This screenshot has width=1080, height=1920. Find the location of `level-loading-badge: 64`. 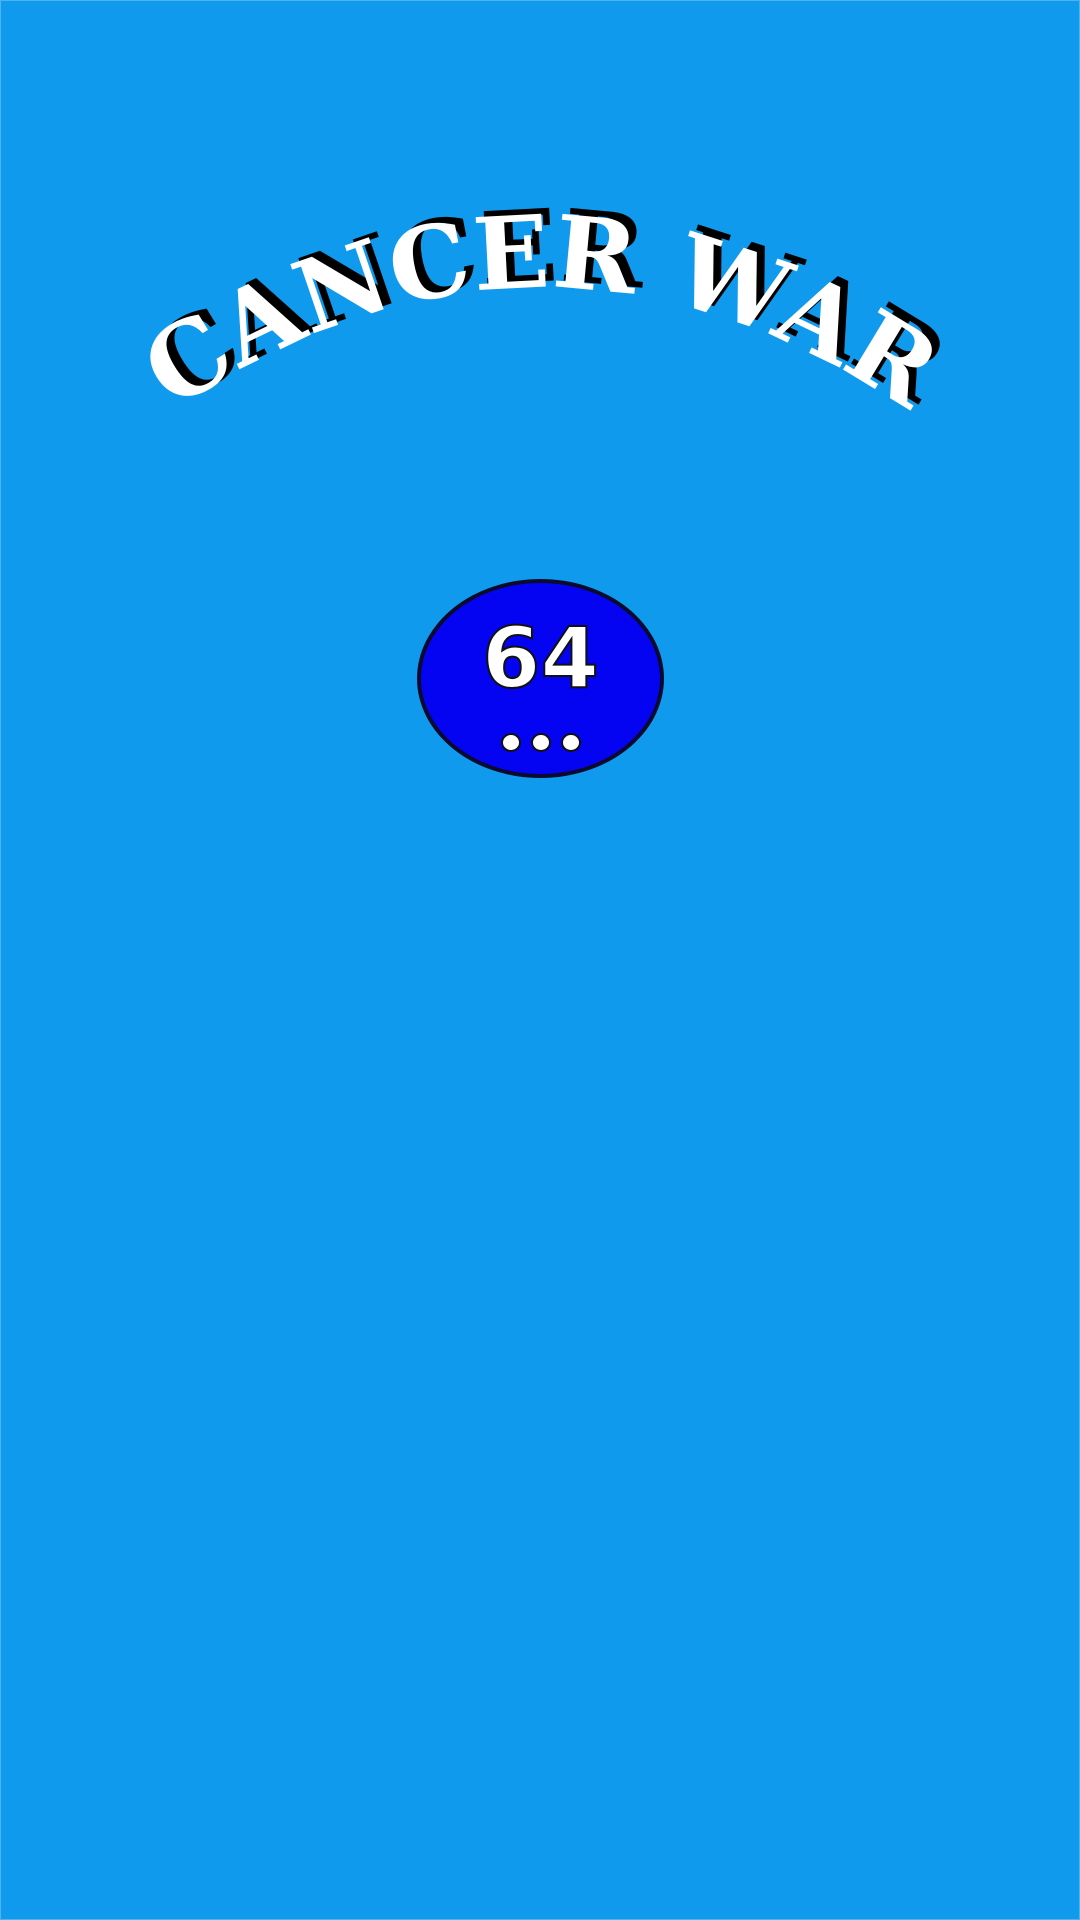

level-loading-badge: 64 is located at coordinates (540, 678).